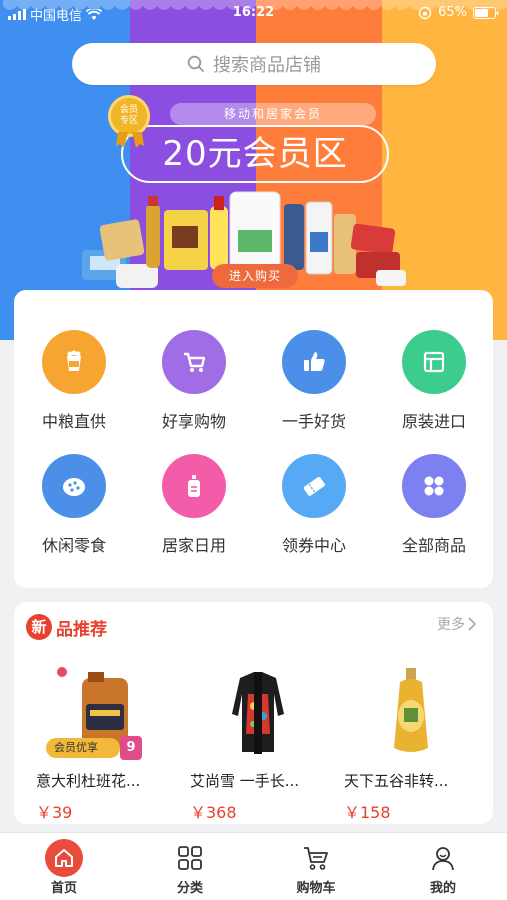  I want to click on category-label: 一手好货, so click(313, 421).